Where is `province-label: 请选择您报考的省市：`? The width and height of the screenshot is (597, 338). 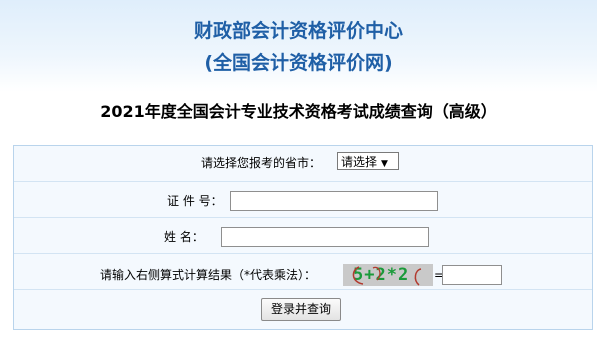 province-label: 请选择您报考的省市： is located at coordinates (261, 163).